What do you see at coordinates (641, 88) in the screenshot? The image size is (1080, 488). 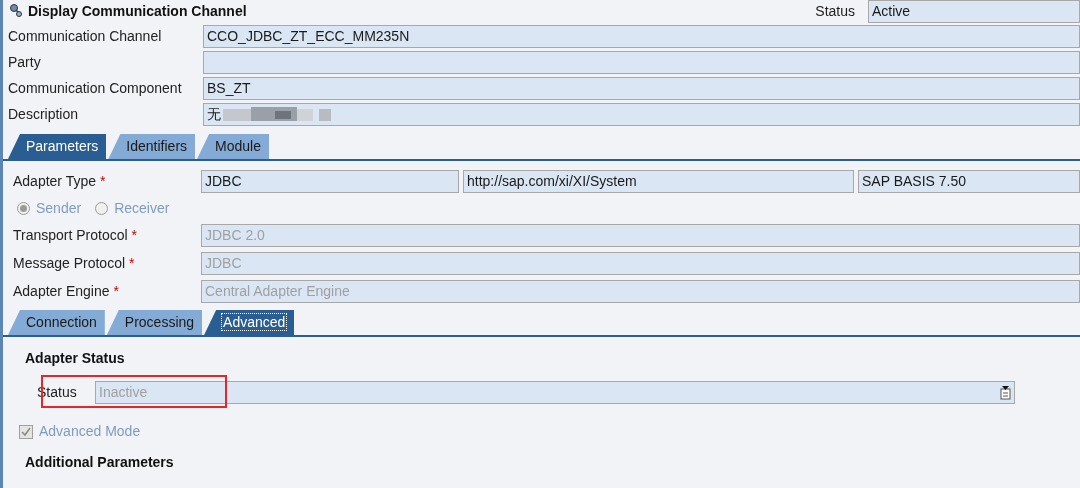 I see `text-field: BS_ZT` at bounding box center [641, 88].